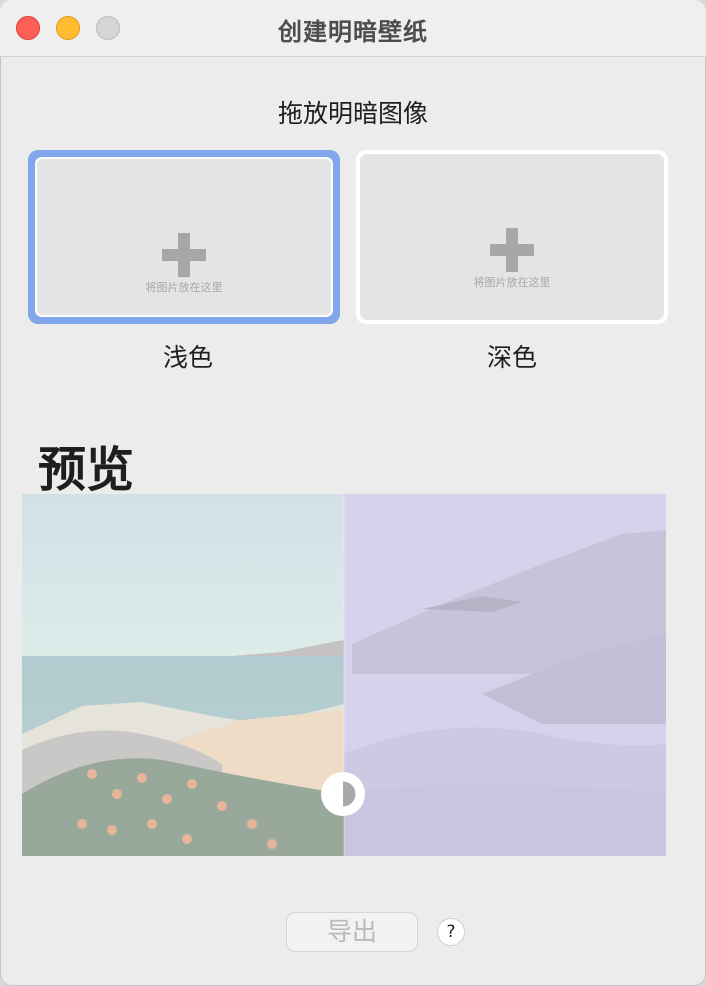 This screenshot has height=986, width=706. I want to click on light-dark-split-icon, so click(343, 794).